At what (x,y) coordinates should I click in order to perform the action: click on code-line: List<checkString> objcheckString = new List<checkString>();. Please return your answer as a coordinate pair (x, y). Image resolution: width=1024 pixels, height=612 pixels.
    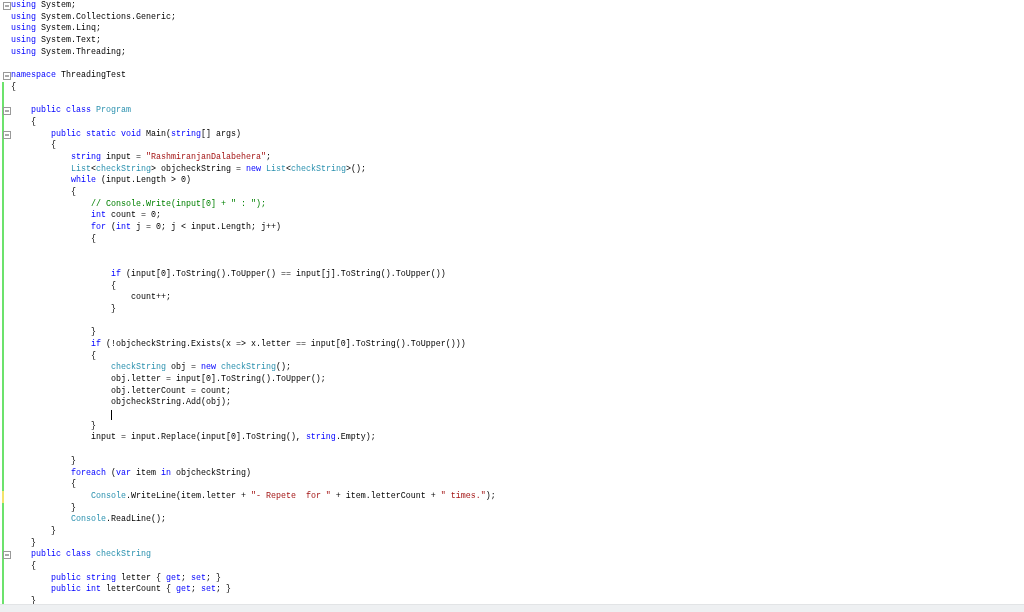
    Looking at the image, I should click on (218, 169).